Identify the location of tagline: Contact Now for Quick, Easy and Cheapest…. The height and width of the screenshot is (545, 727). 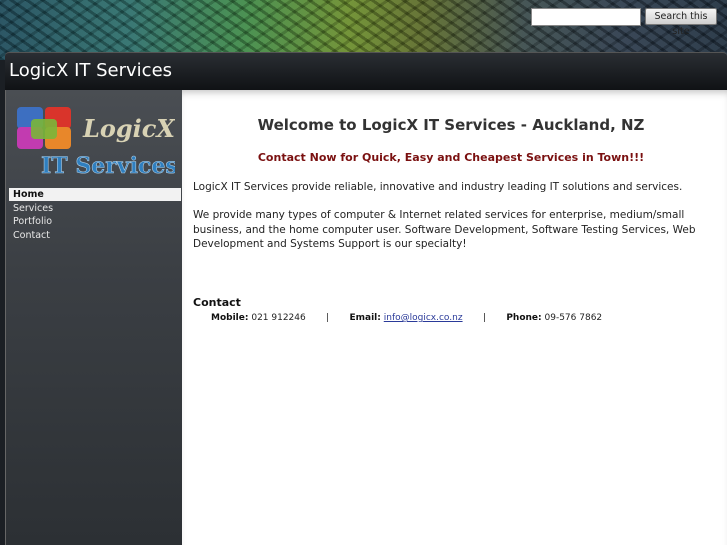
(451, 157).